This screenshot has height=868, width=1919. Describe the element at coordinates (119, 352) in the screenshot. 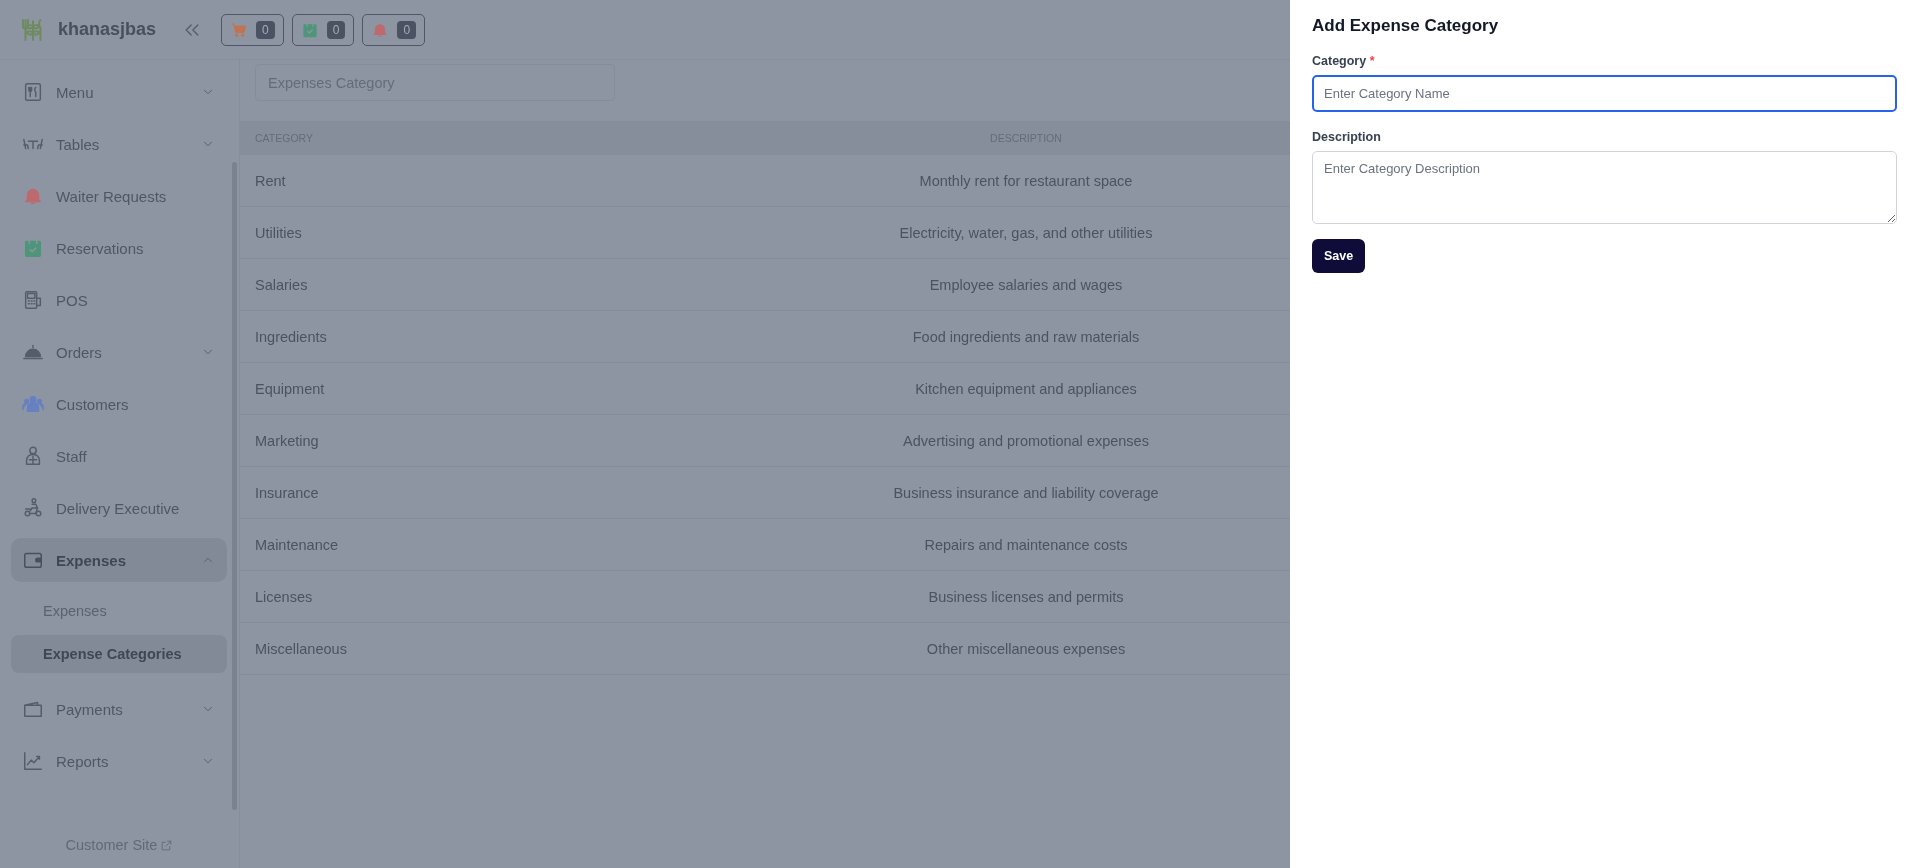

I see `sidebar-item: Orders` at that location.